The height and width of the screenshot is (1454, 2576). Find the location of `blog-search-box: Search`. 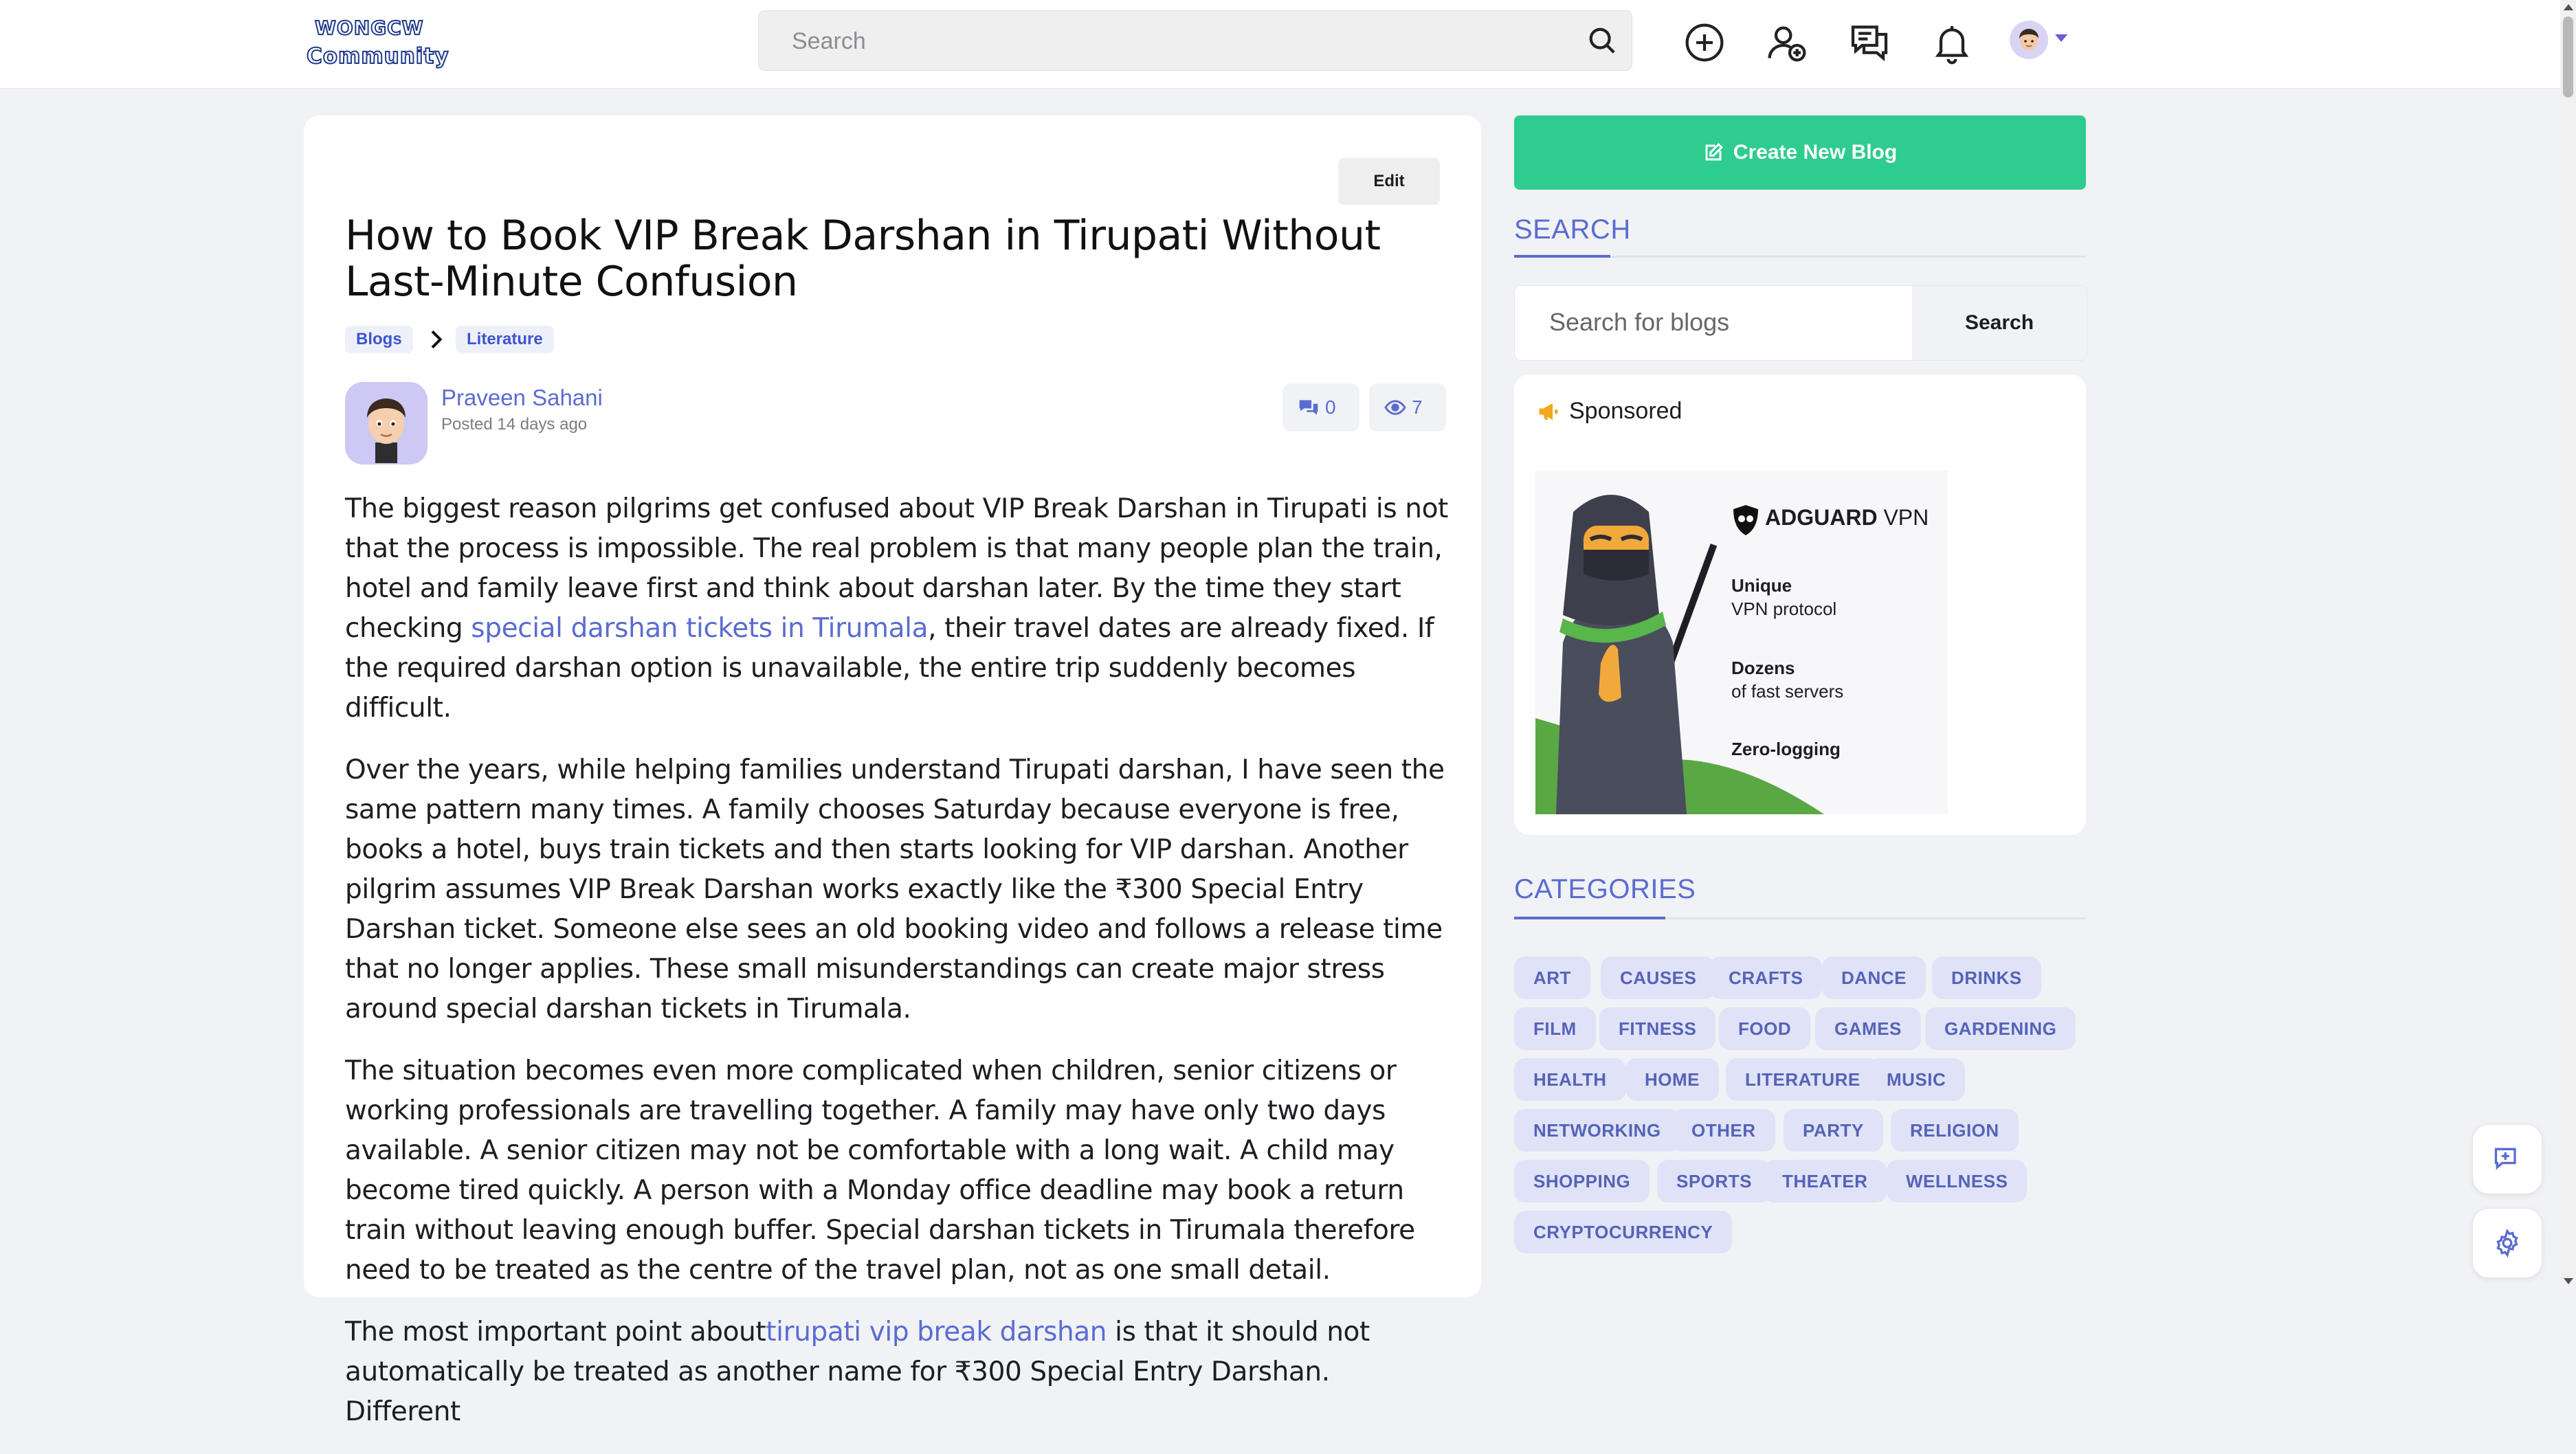

blog-search-box: Search is located at coordinates (1800, 323).